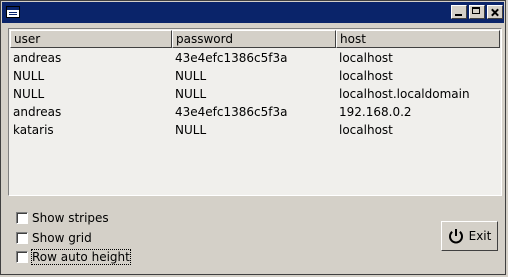 The width and height of the screenshot is (508, 277). Describe the element at coordinates (418, 39) in the screenshot. I see `column-header-host: host` at that location.